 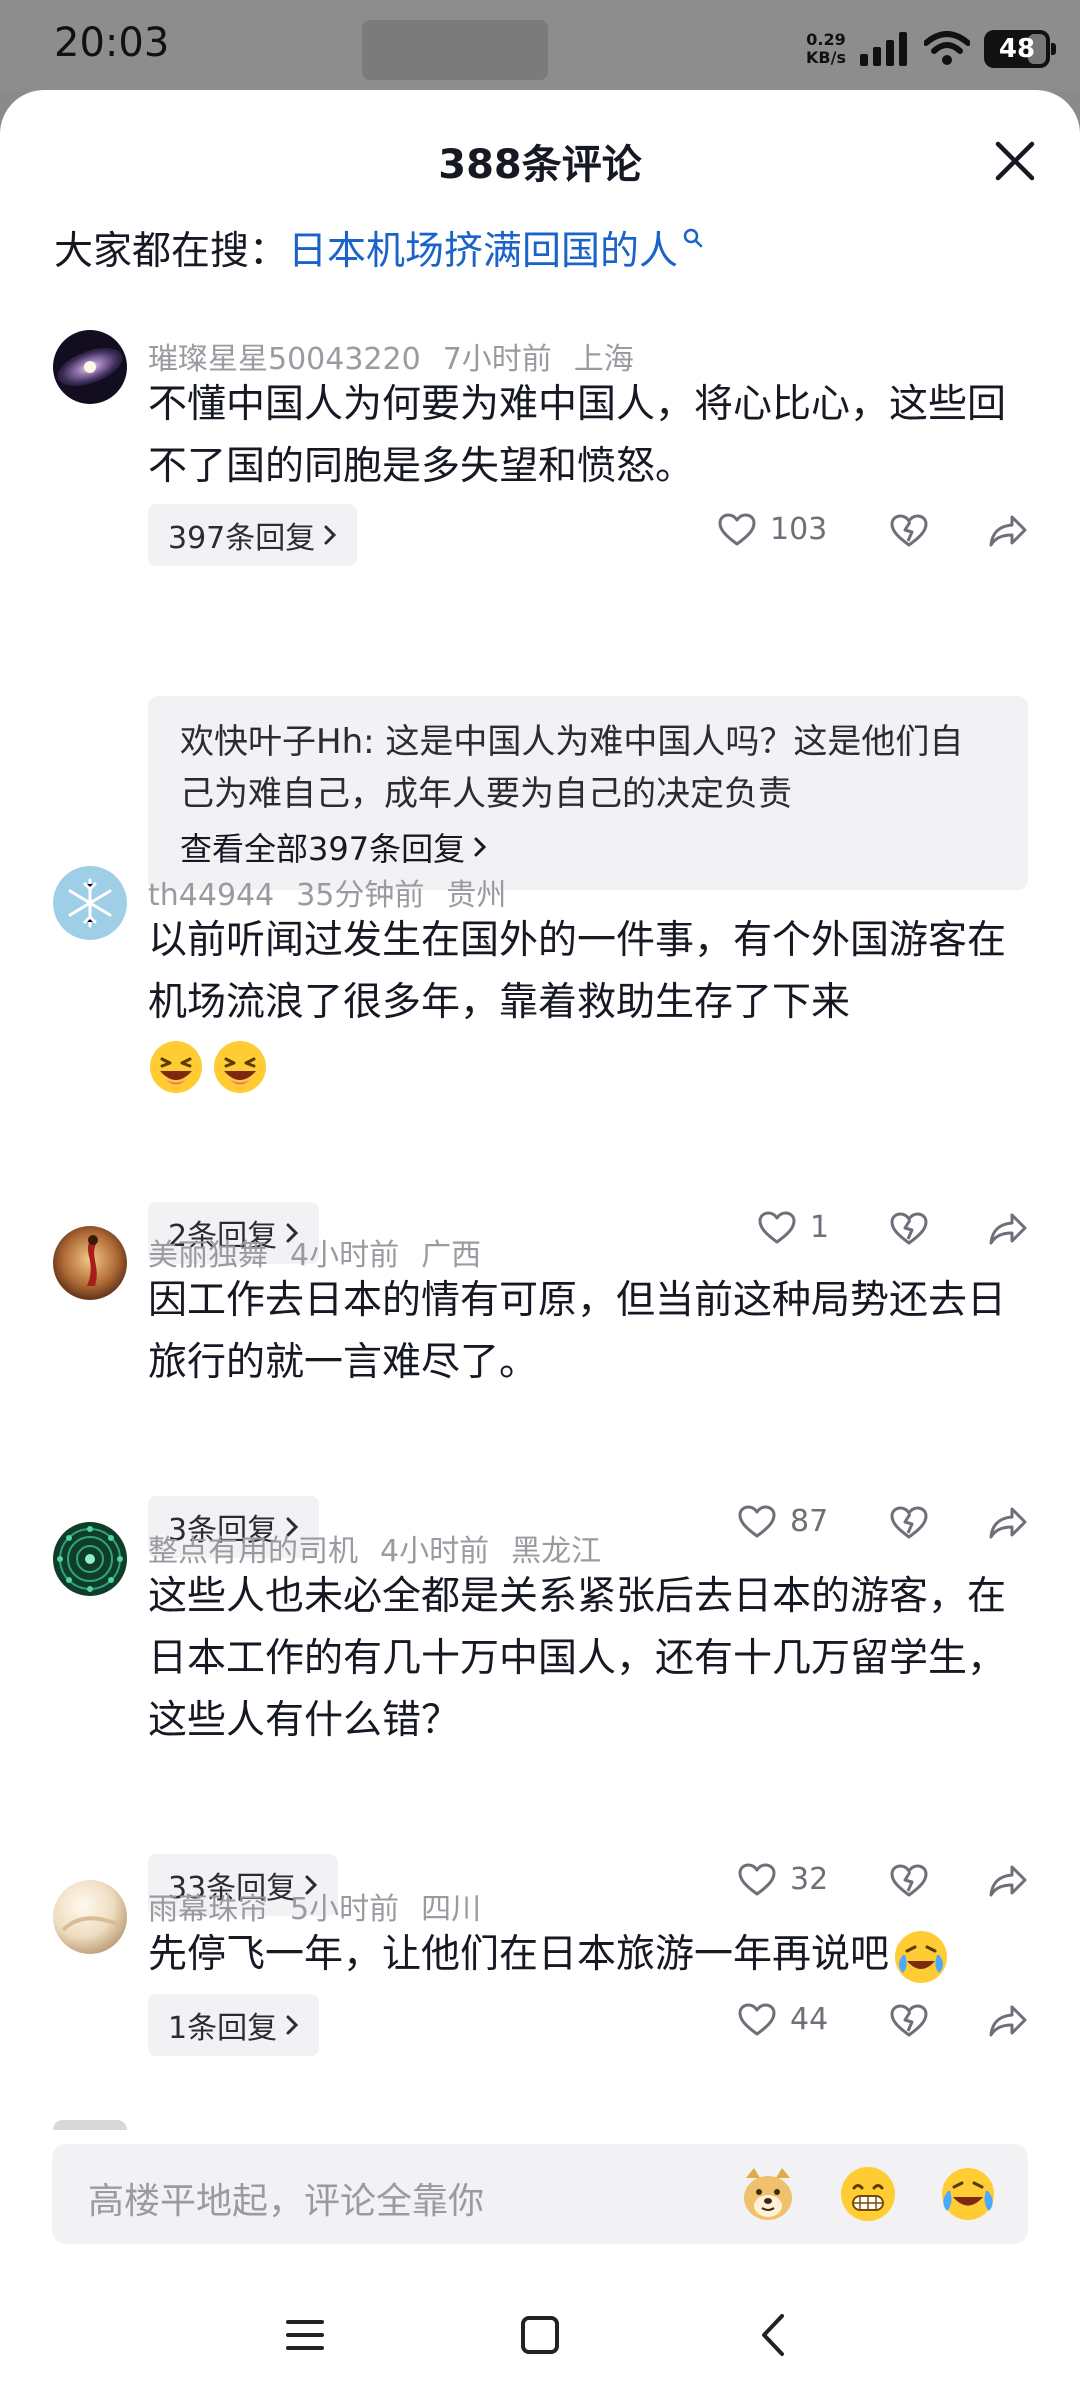 I want to click on like-button: 44, so click(x=783, y=2019).